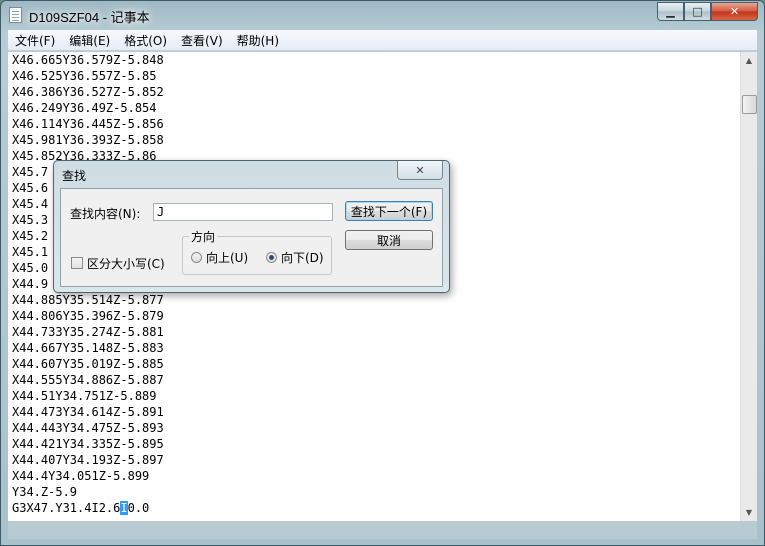 This screenshot has height=546, width=765. What do you see at coordinates (89, 40) in the screenshot?
I see `menu-edit: 编辑(E)` at bounding box center [89, 40].